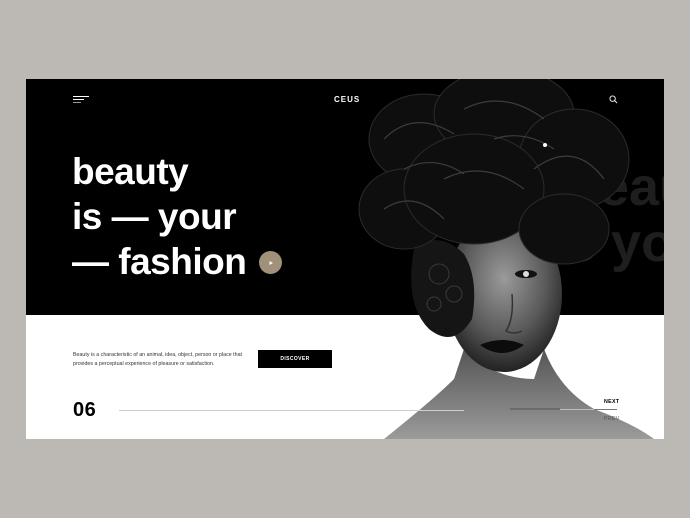 This screenshot has width=690, height=518. I want to click on search-icon, so click(613, 99).